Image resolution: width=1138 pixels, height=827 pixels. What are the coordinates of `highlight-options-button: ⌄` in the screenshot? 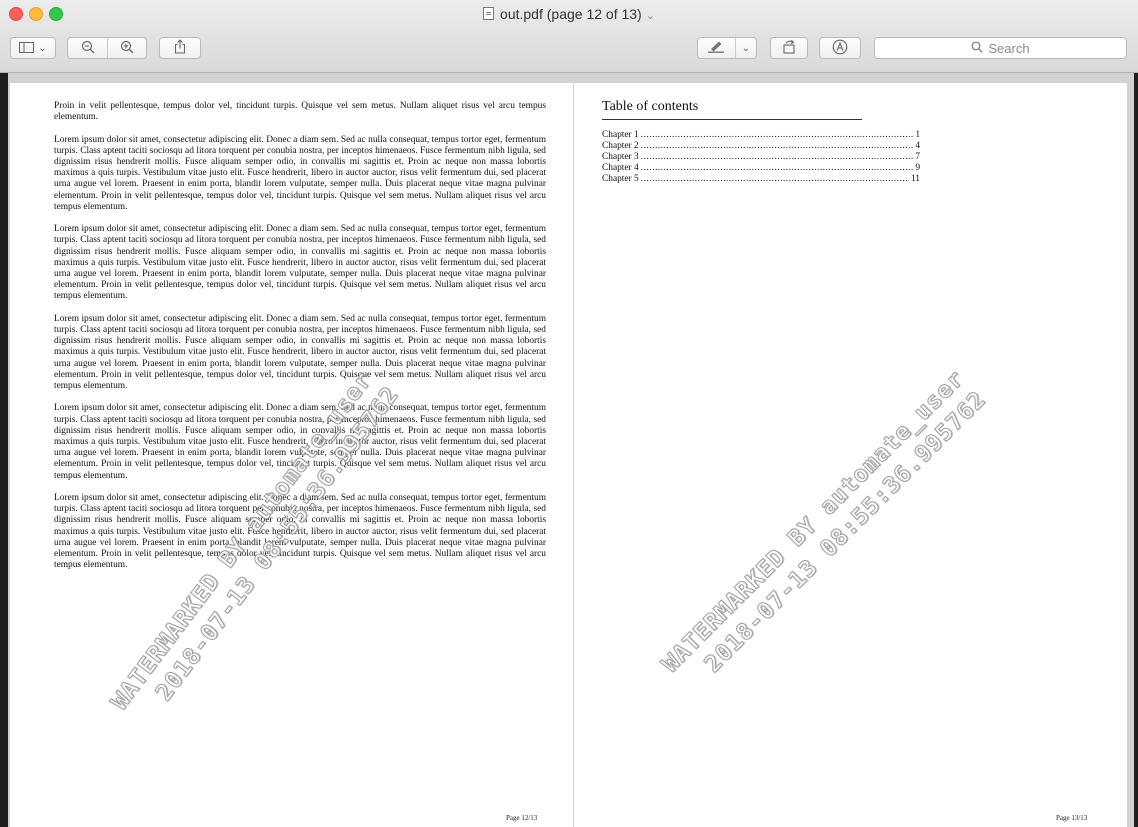 It's located at (746, 48).